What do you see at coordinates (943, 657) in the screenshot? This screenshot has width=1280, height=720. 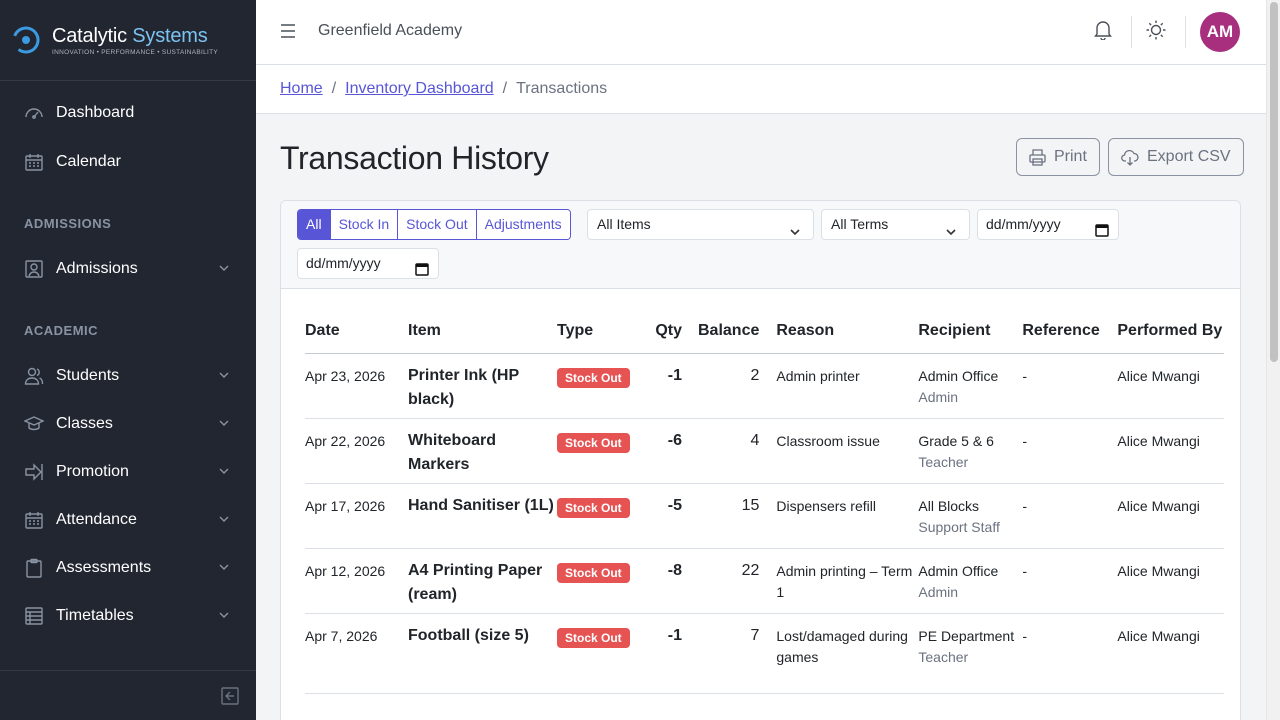 I see `cell-recipient-role: Teacher` at bounding box center [943, 657].